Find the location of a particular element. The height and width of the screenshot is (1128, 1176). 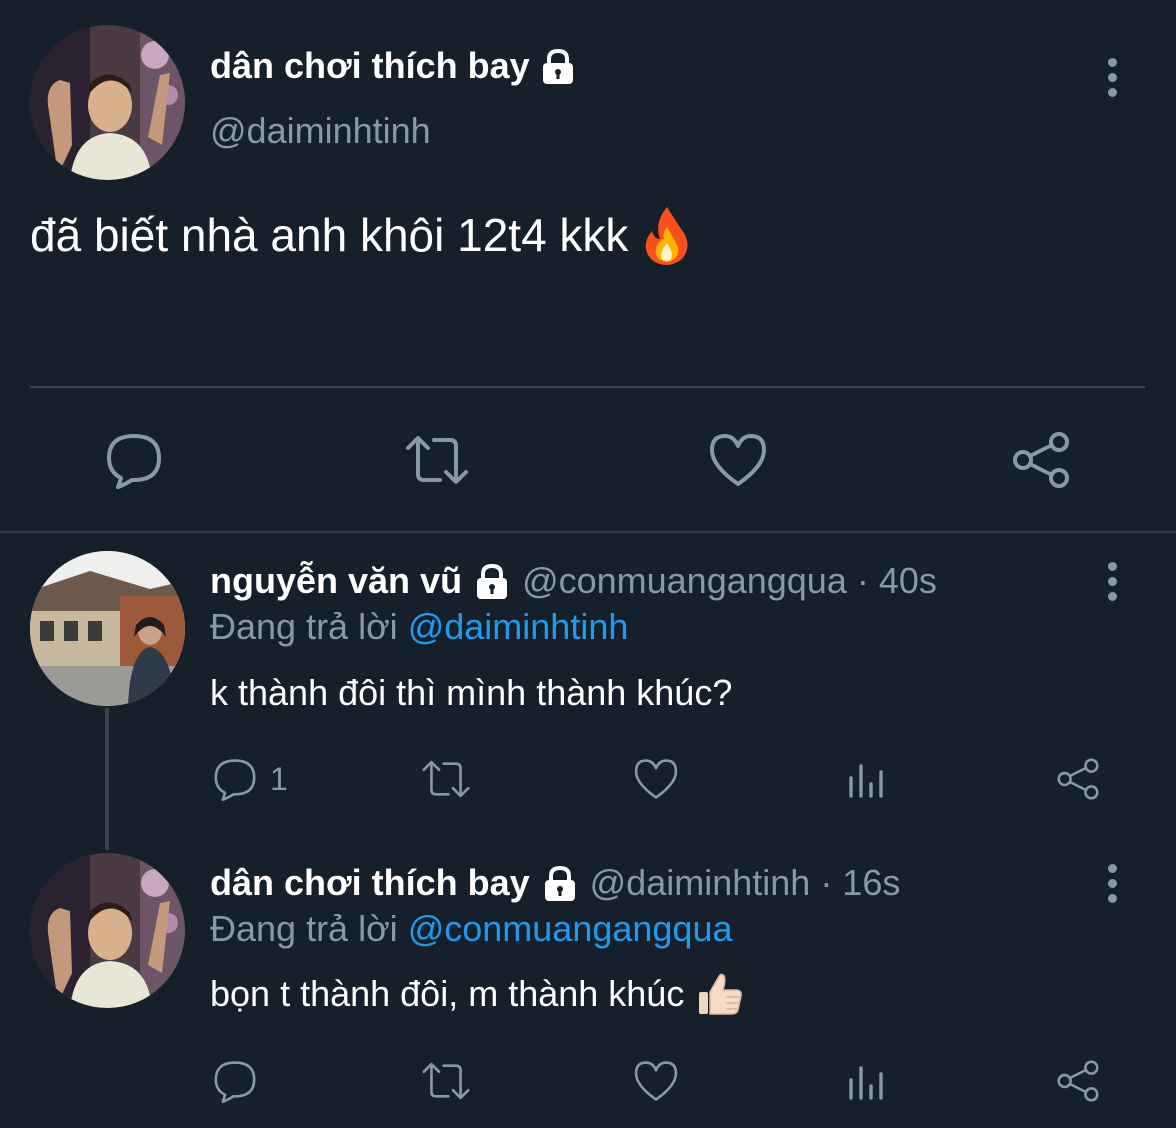

replying-to: Đang trả lời @conmuangangqua is located at coordinates (471, 929).